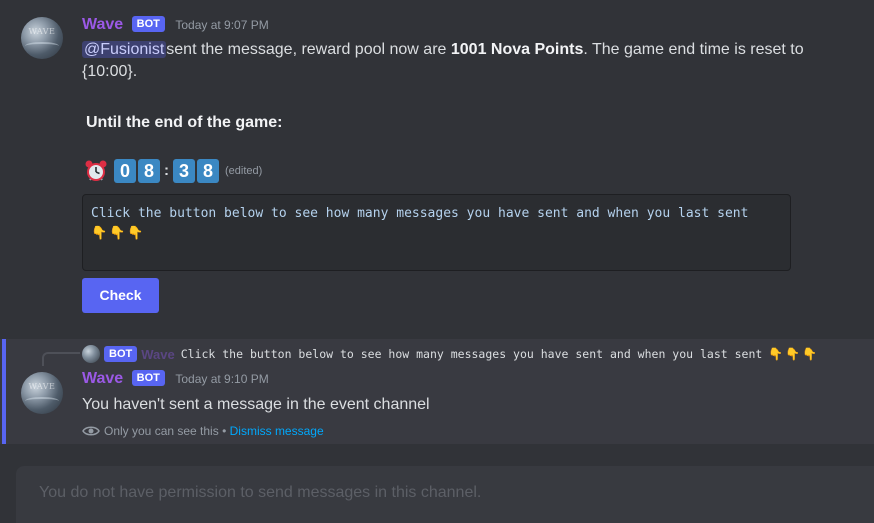 This screenshot has width=874, height=523. Describe the element at coordinates (221, 25) in the screenshot. I see `message-timestamp: Today at 9:07 PM` at that location.